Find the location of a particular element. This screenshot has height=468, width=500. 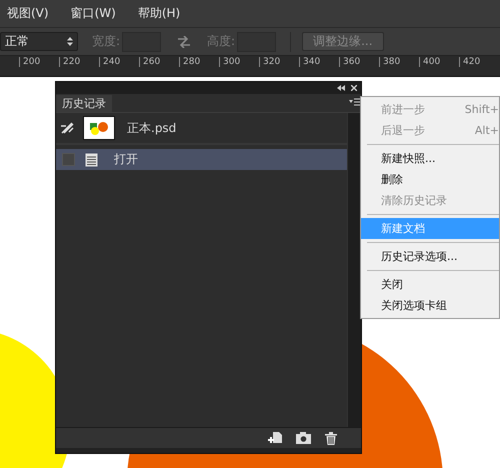

close-icon is located at coordinates (354, 88).